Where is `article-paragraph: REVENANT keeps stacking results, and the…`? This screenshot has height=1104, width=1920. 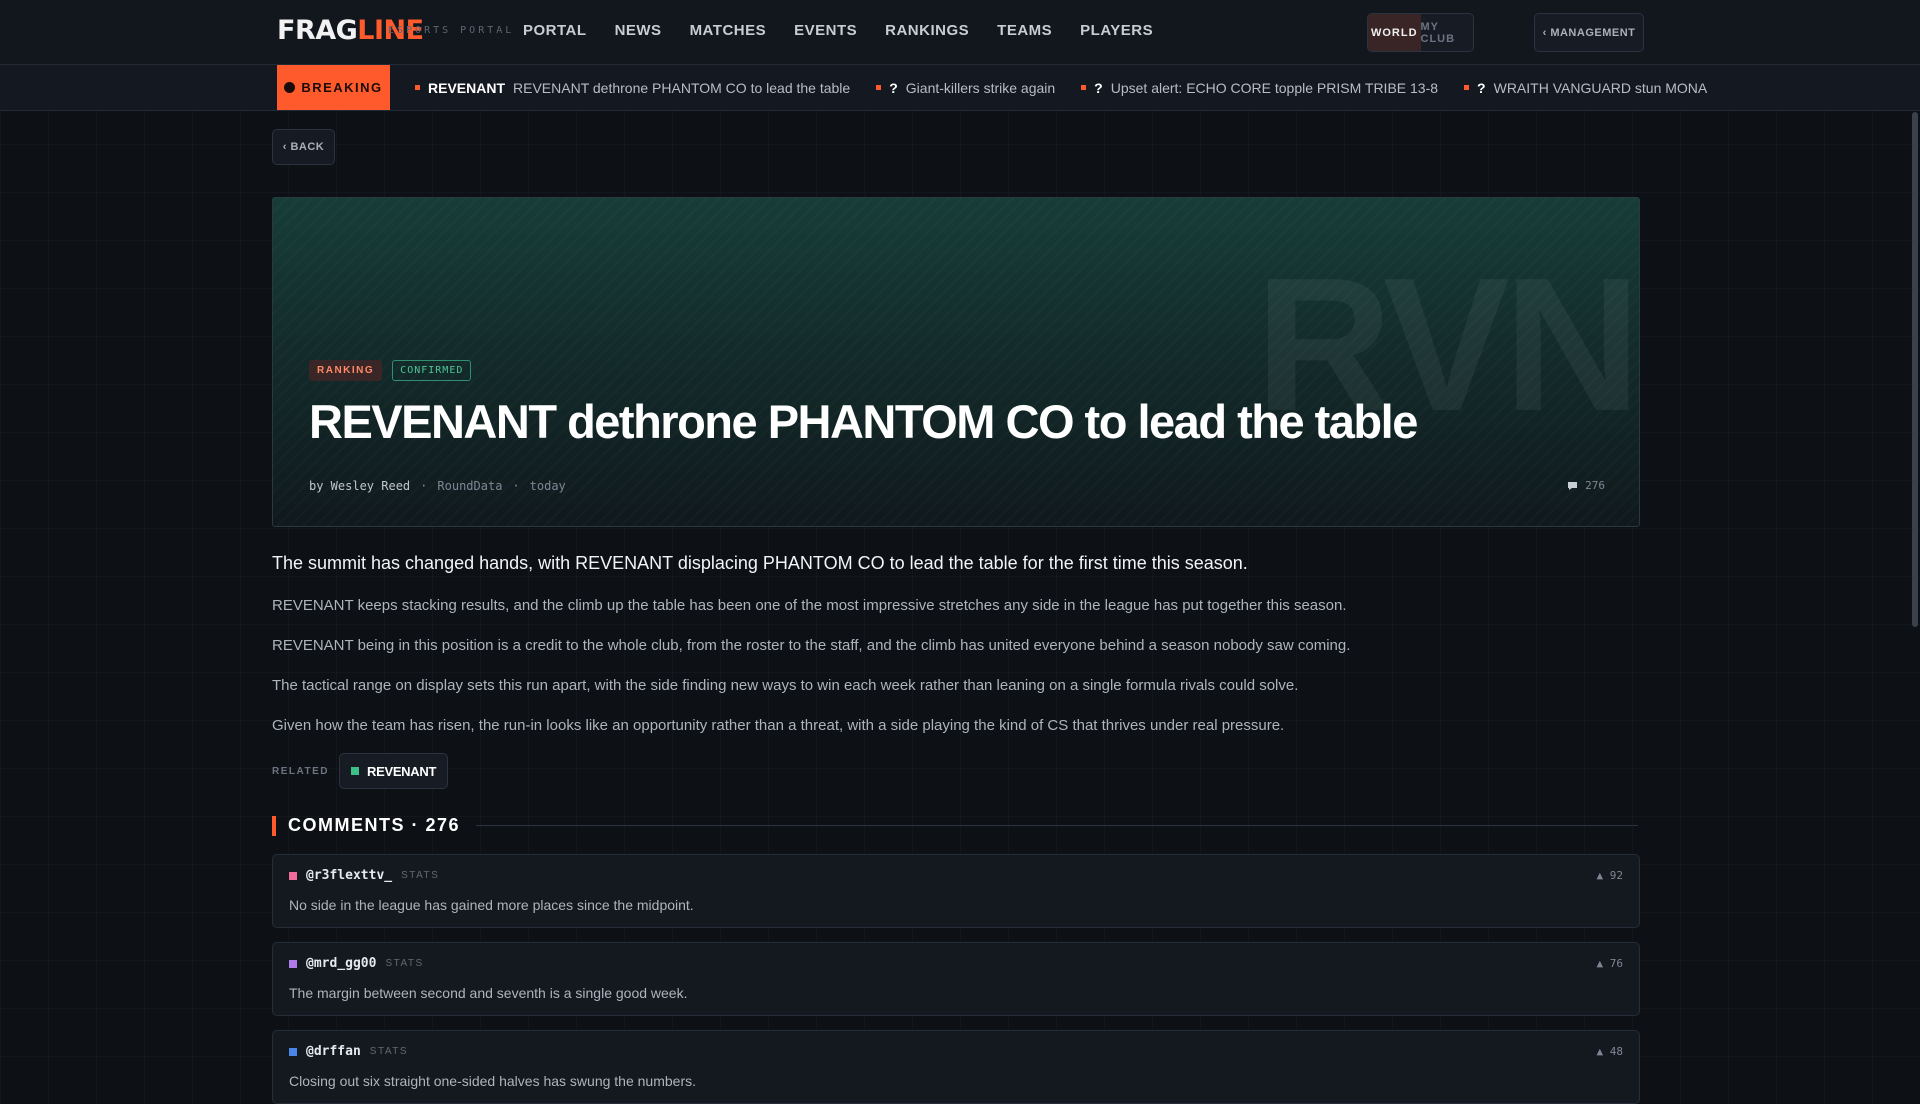 article-paragraph: REVENANT keeps stacking results, and the… is located at coordinates (809, 605).